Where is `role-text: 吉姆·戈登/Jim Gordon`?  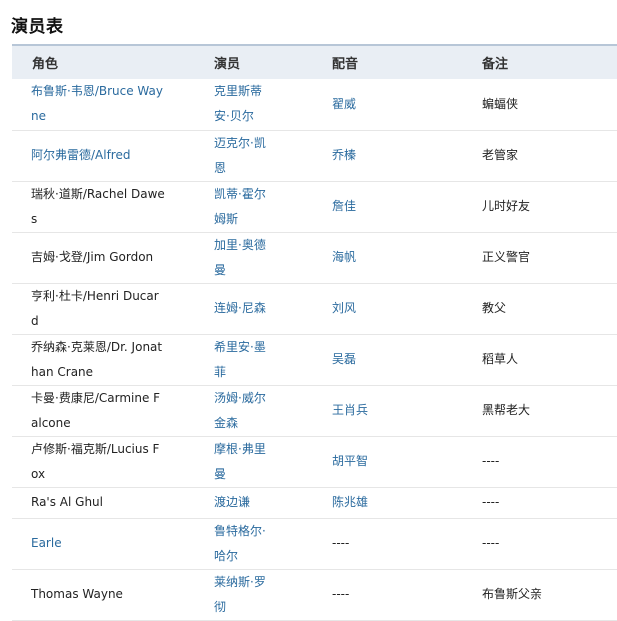 role-text: 吉姆·戈登/Jim Gordon is located at coordinates (92, 257).